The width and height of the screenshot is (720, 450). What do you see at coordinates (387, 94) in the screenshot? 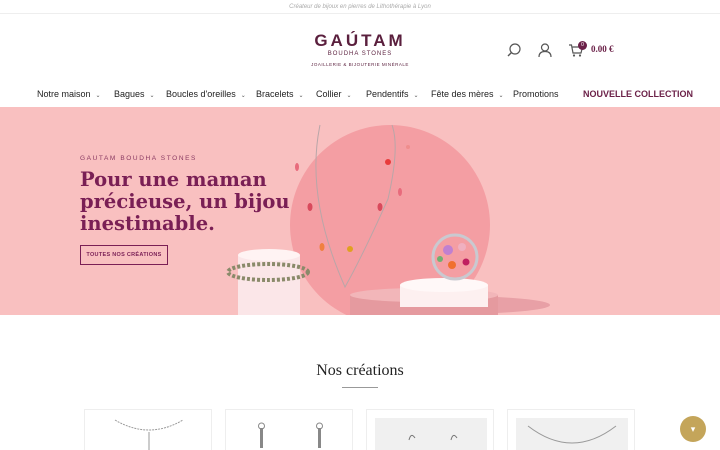
I see `nav-label: Pendentifs` at bounding box center [387, 94].